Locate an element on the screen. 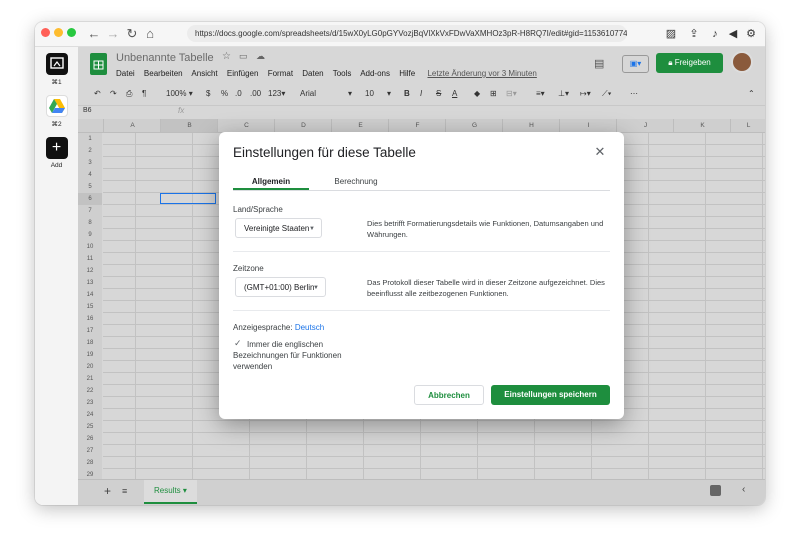  english-function-names-checkbox: ✓ is located at coordinates (238, 343).